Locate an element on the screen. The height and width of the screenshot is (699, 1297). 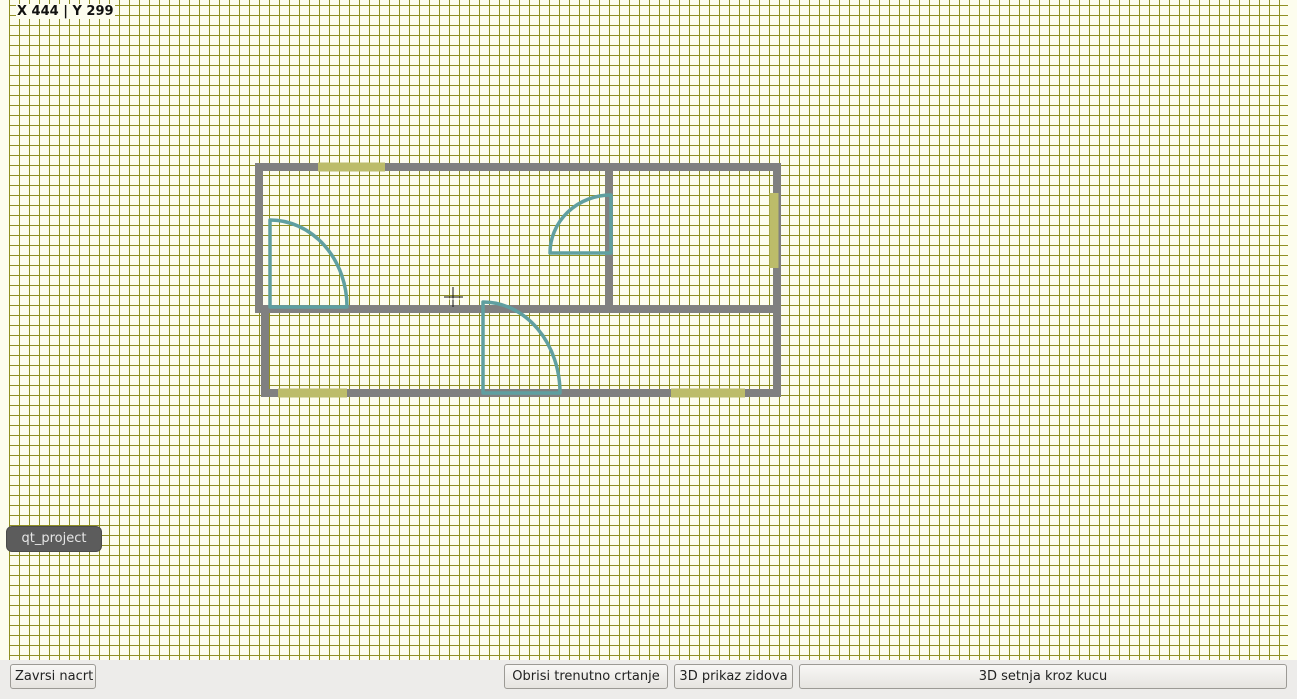
3d-walls-view-button: 3D prikaz zidova is located at coordinates (733, 676).